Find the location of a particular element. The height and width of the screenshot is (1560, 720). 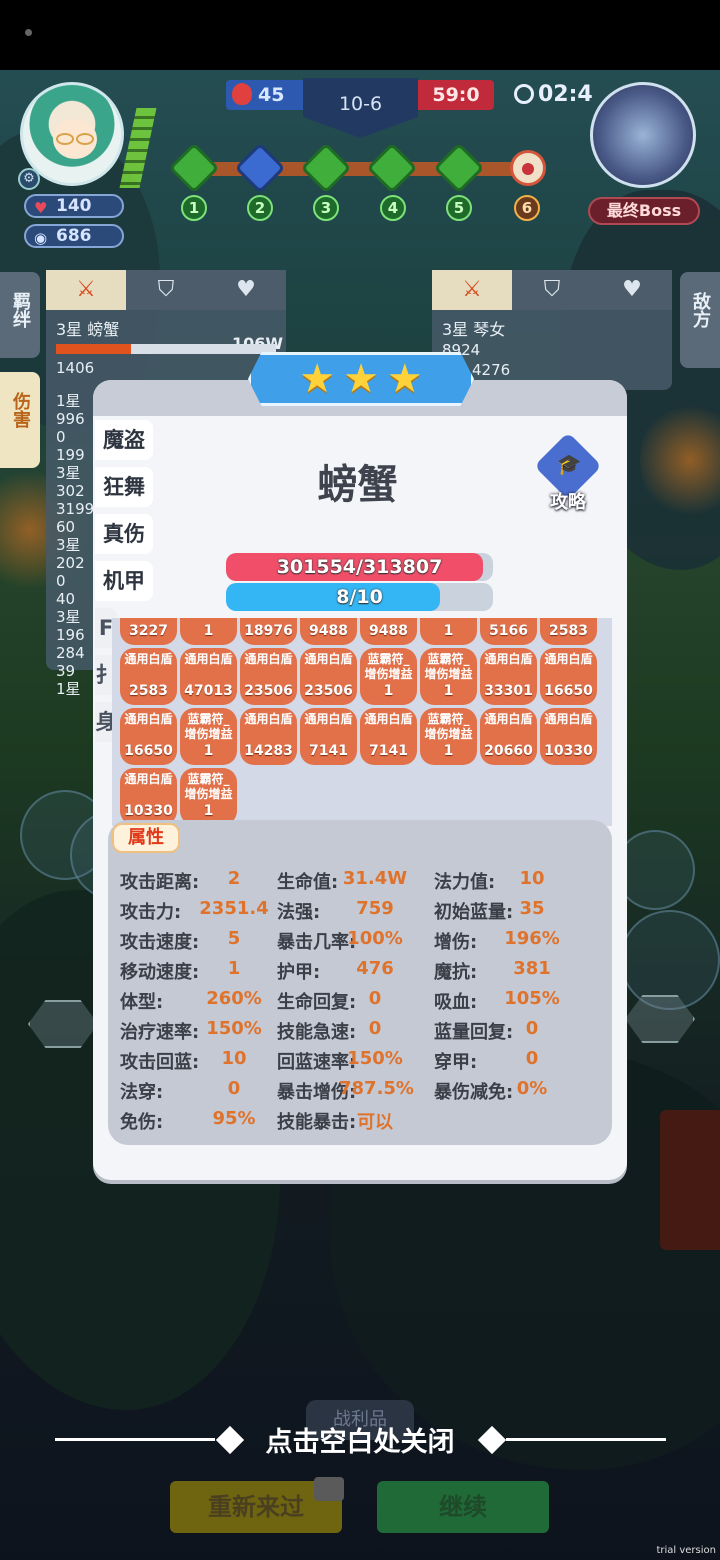

buff-tile: 通用白盾 2583 is located at coordinates (148, 676).